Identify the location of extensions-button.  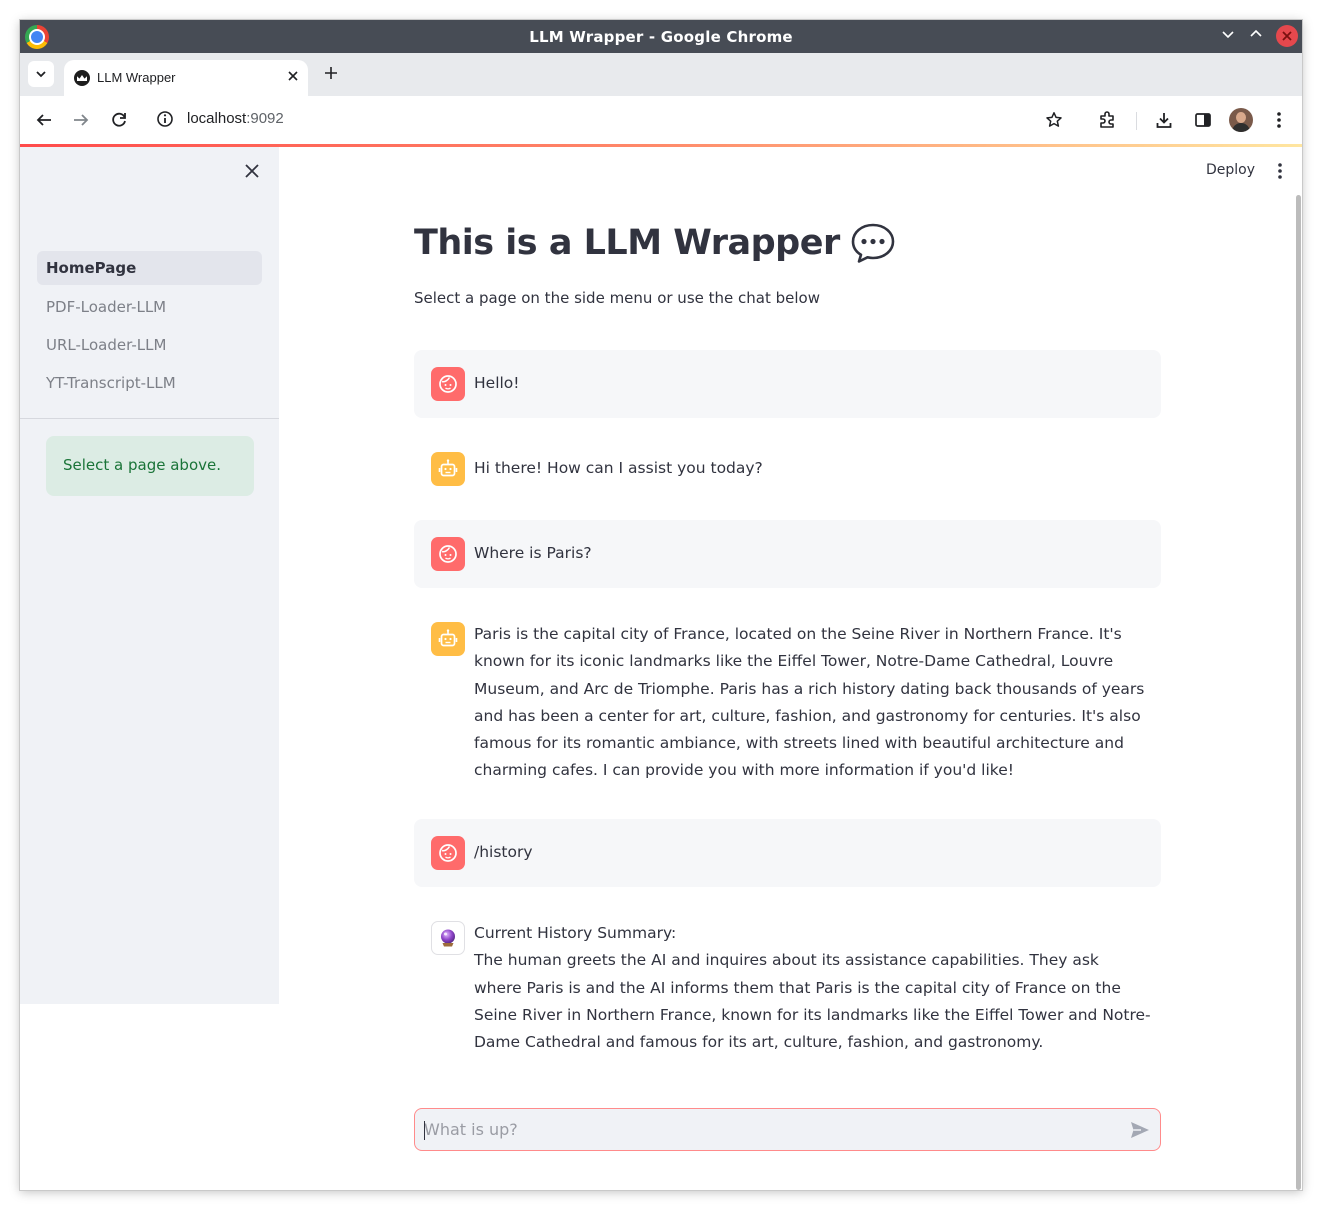
(1107, 120).